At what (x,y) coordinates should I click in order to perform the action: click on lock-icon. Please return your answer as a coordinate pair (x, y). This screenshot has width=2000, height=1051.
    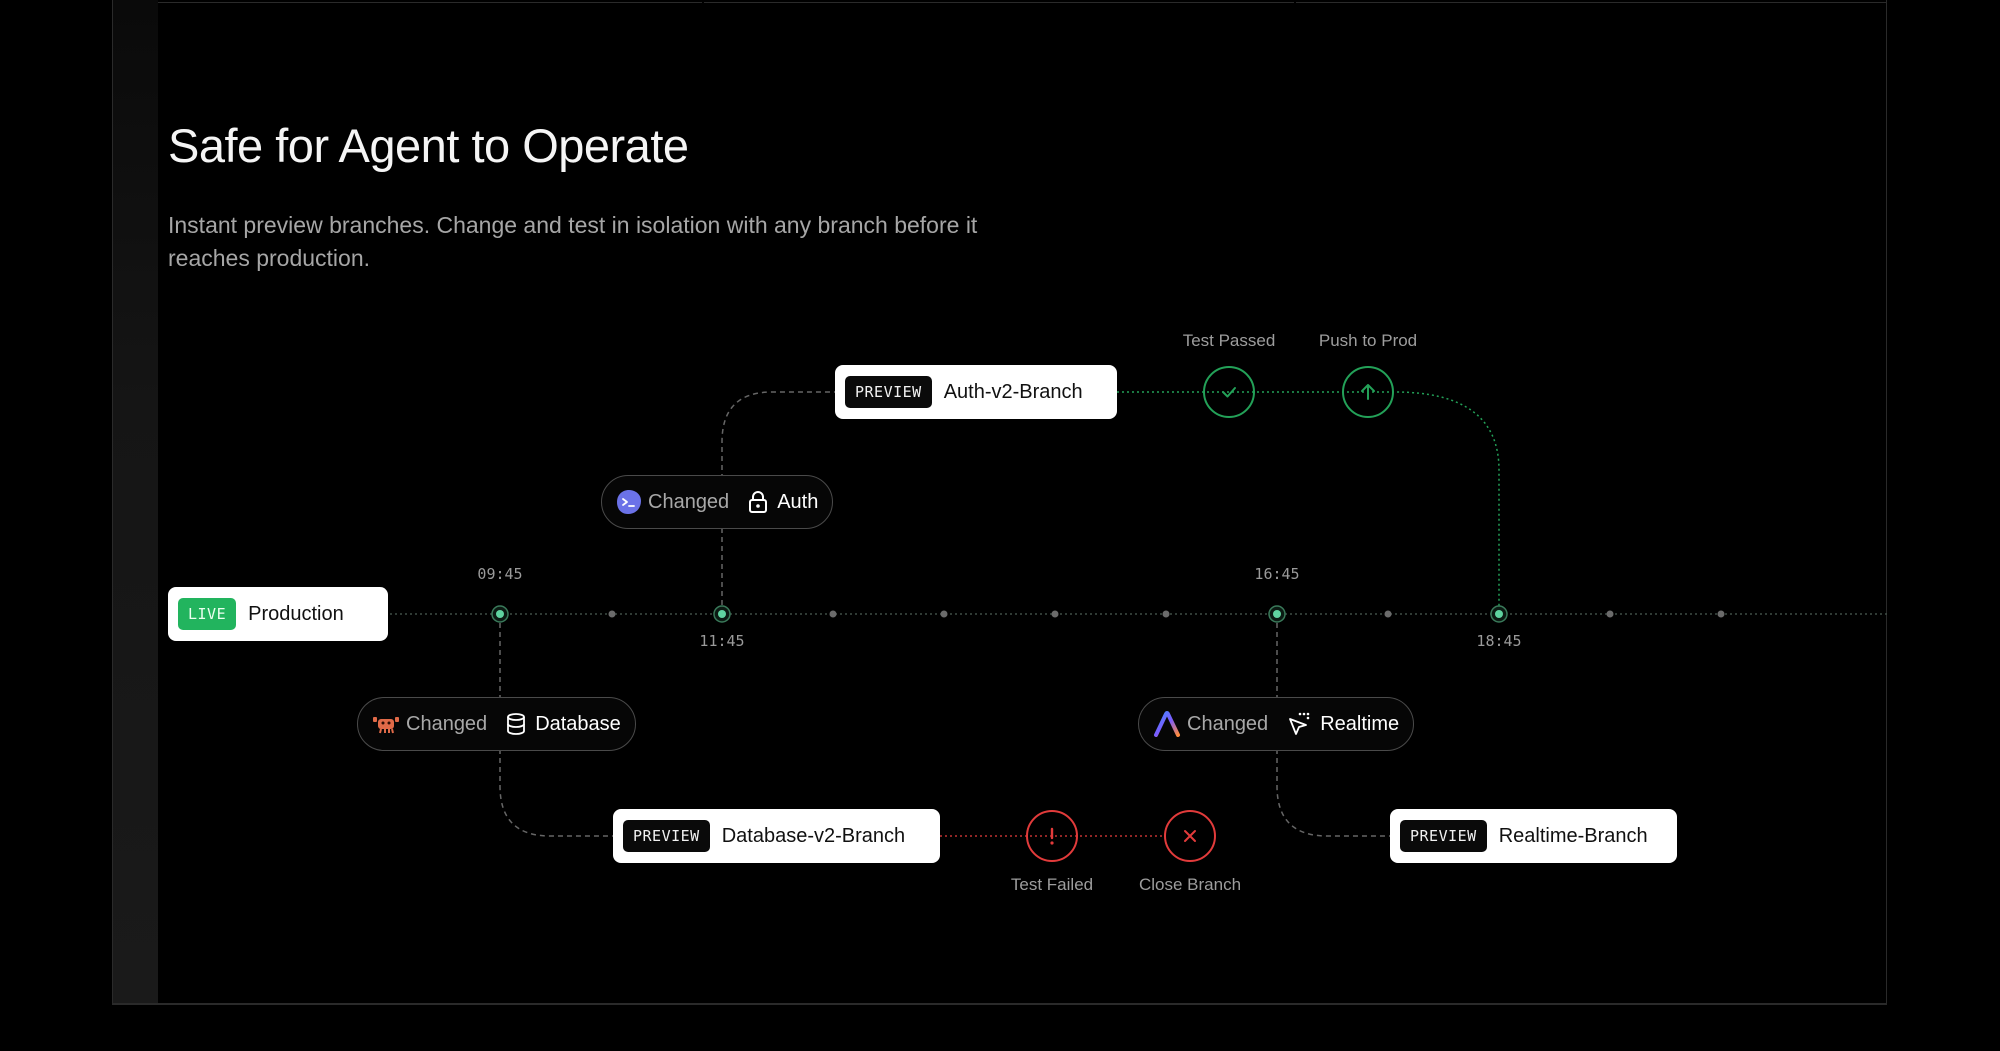
    Looking at the image, I should click on (758, 502).